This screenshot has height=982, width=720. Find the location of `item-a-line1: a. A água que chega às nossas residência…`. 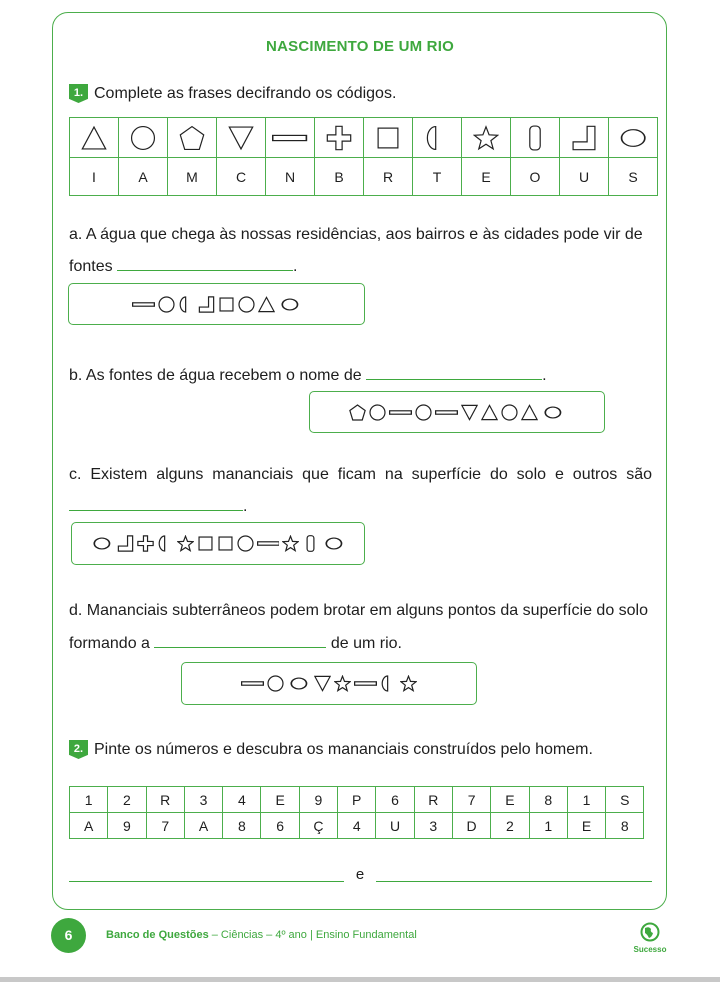

item-a-line1: a. A água que chega às nossas residência… is located at coordinates (356, 234).